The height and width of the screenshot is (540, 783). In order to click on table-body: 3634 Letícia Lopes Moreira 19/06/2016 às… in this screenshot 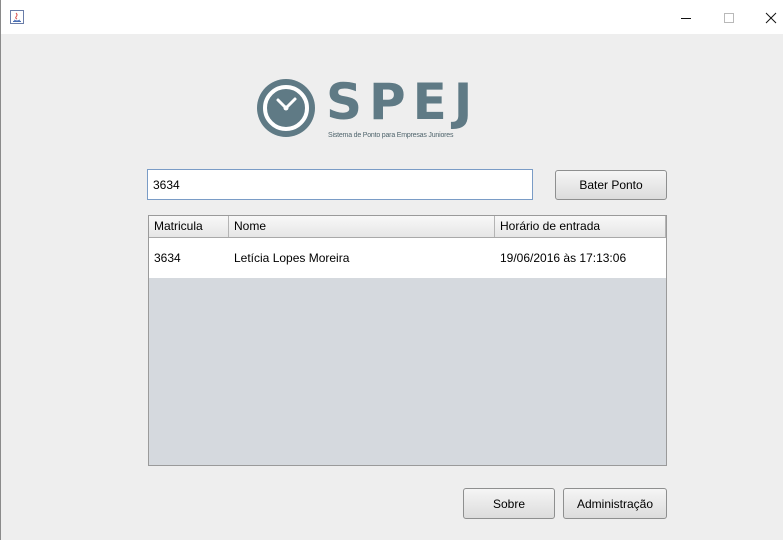, I will do `click(407, 258)`.